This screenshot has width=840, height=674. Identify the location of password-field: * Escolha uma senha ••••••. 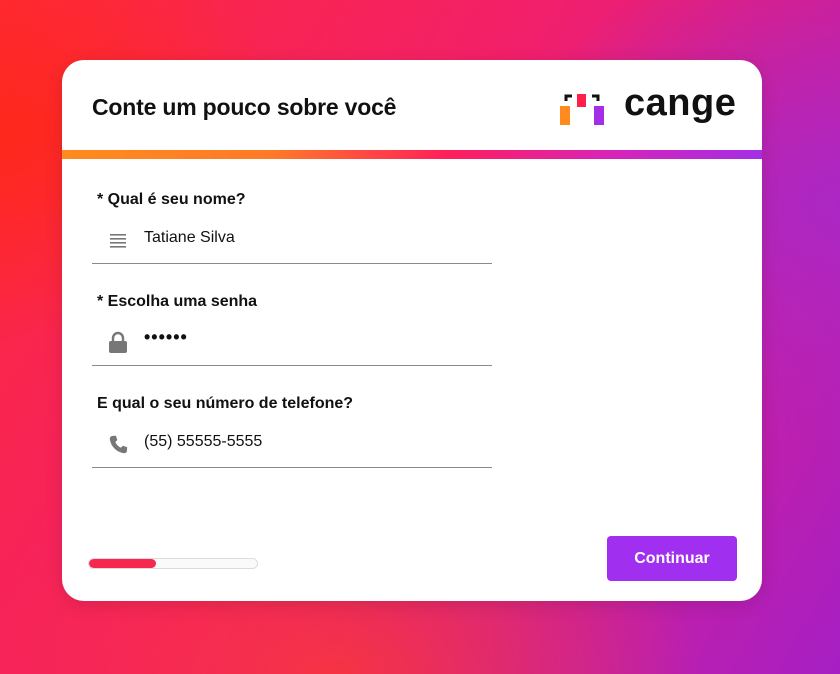
(292, 338).